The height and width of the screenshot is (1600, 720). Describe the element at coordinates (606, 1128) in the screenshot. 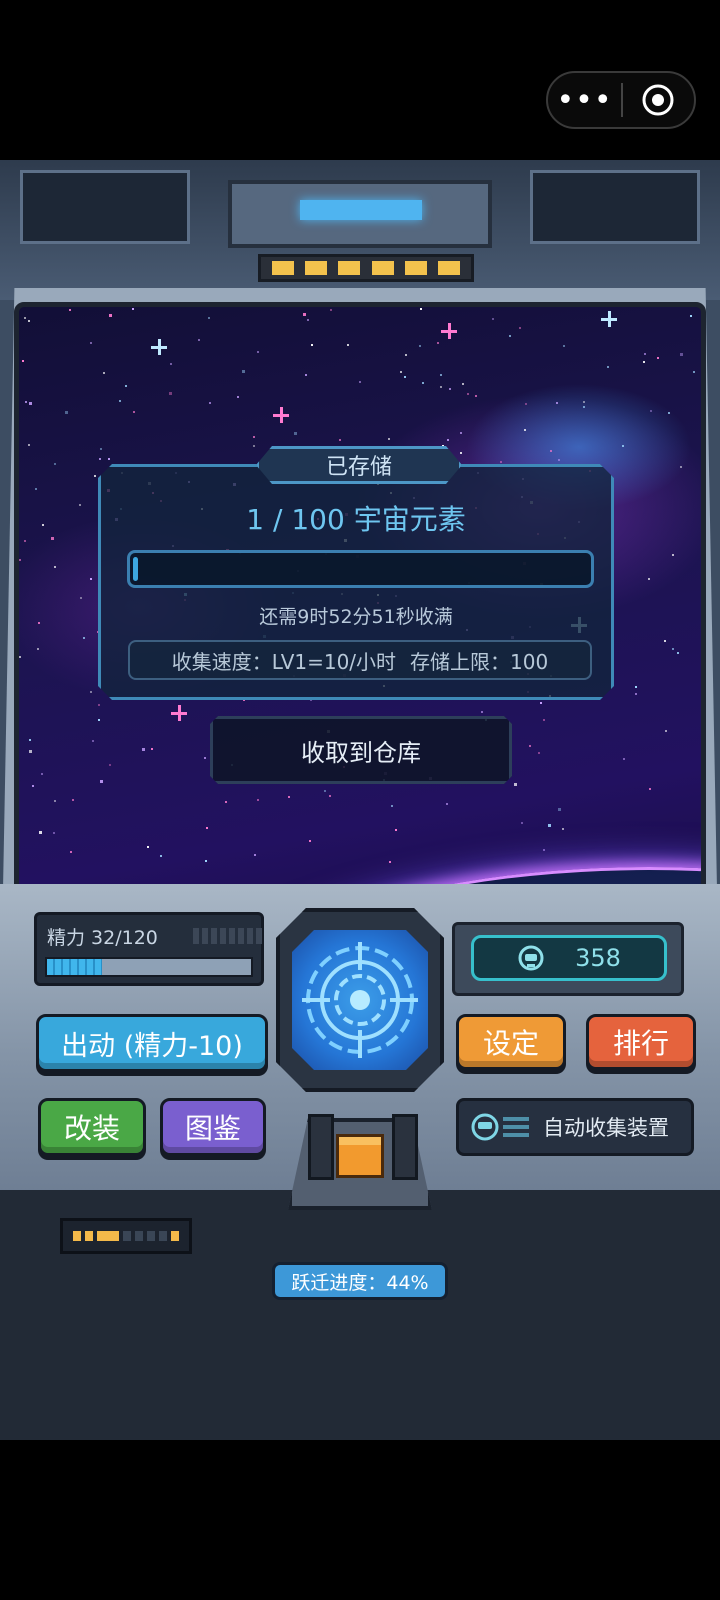

I see `auto-collect-label: 自动收集装置` at that location.